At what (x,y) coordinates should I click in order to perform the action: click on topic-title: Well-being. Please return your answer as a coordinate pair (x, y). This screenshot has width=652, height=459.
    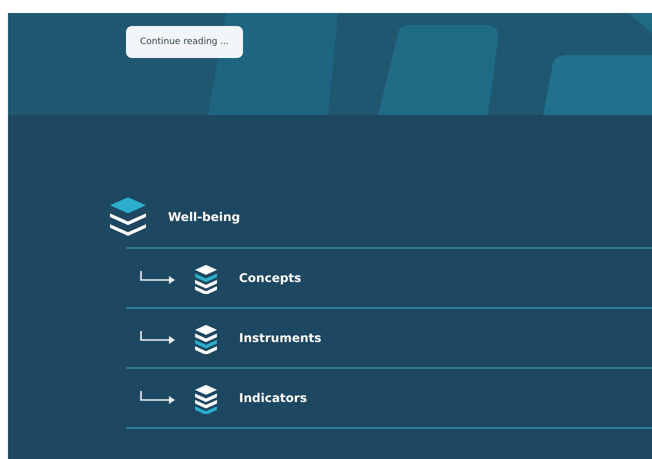
    Looking at the image, I should click on (204, 217).